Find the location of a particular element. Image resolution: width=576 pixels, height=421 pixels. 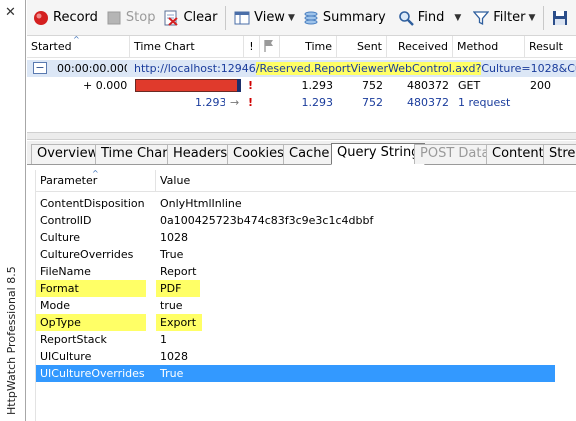

col-time-chart: Time Chart is located at coordinates (187, 47).